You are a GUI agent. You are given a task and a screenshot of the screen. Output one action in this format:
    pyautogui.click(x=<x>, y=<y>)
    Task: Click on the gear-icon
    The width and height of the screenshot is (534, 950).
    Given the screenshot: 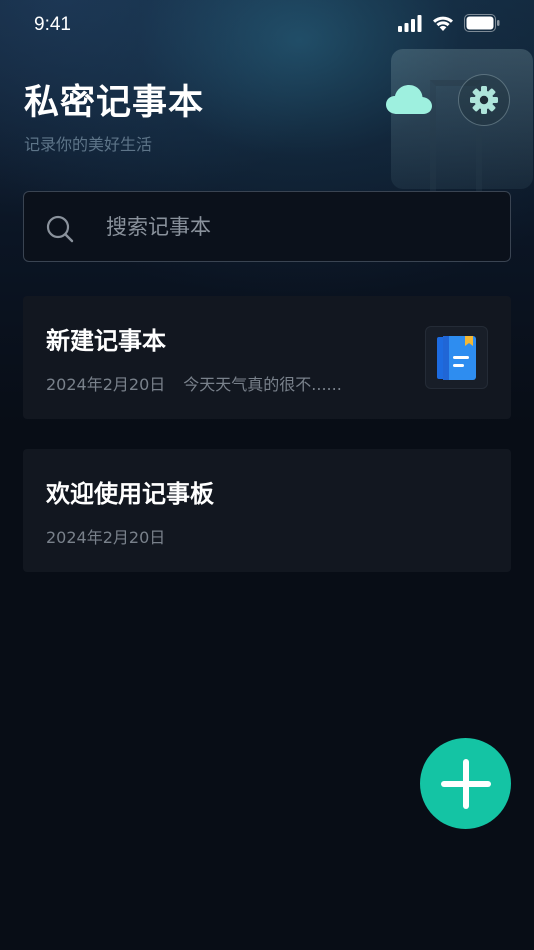 What is the action you would take?
    pyautogui.click(x=484, y=100)
    